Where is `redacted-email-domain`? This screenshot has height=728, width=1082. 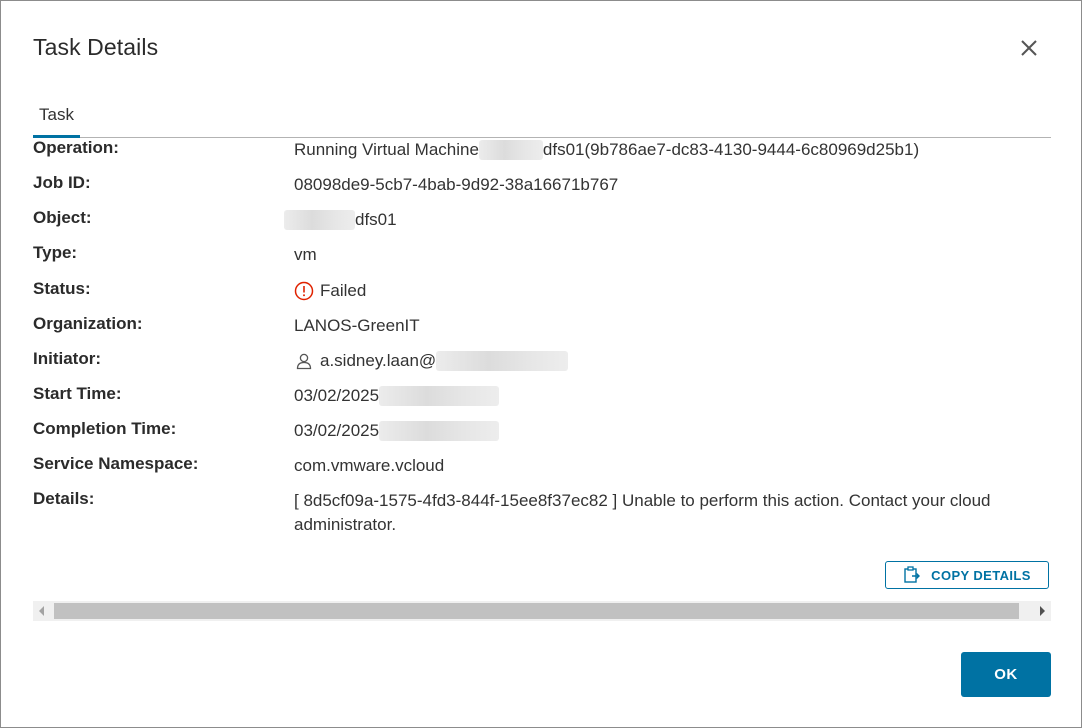
redacted-email-domain is located at coordinates (502, 361).